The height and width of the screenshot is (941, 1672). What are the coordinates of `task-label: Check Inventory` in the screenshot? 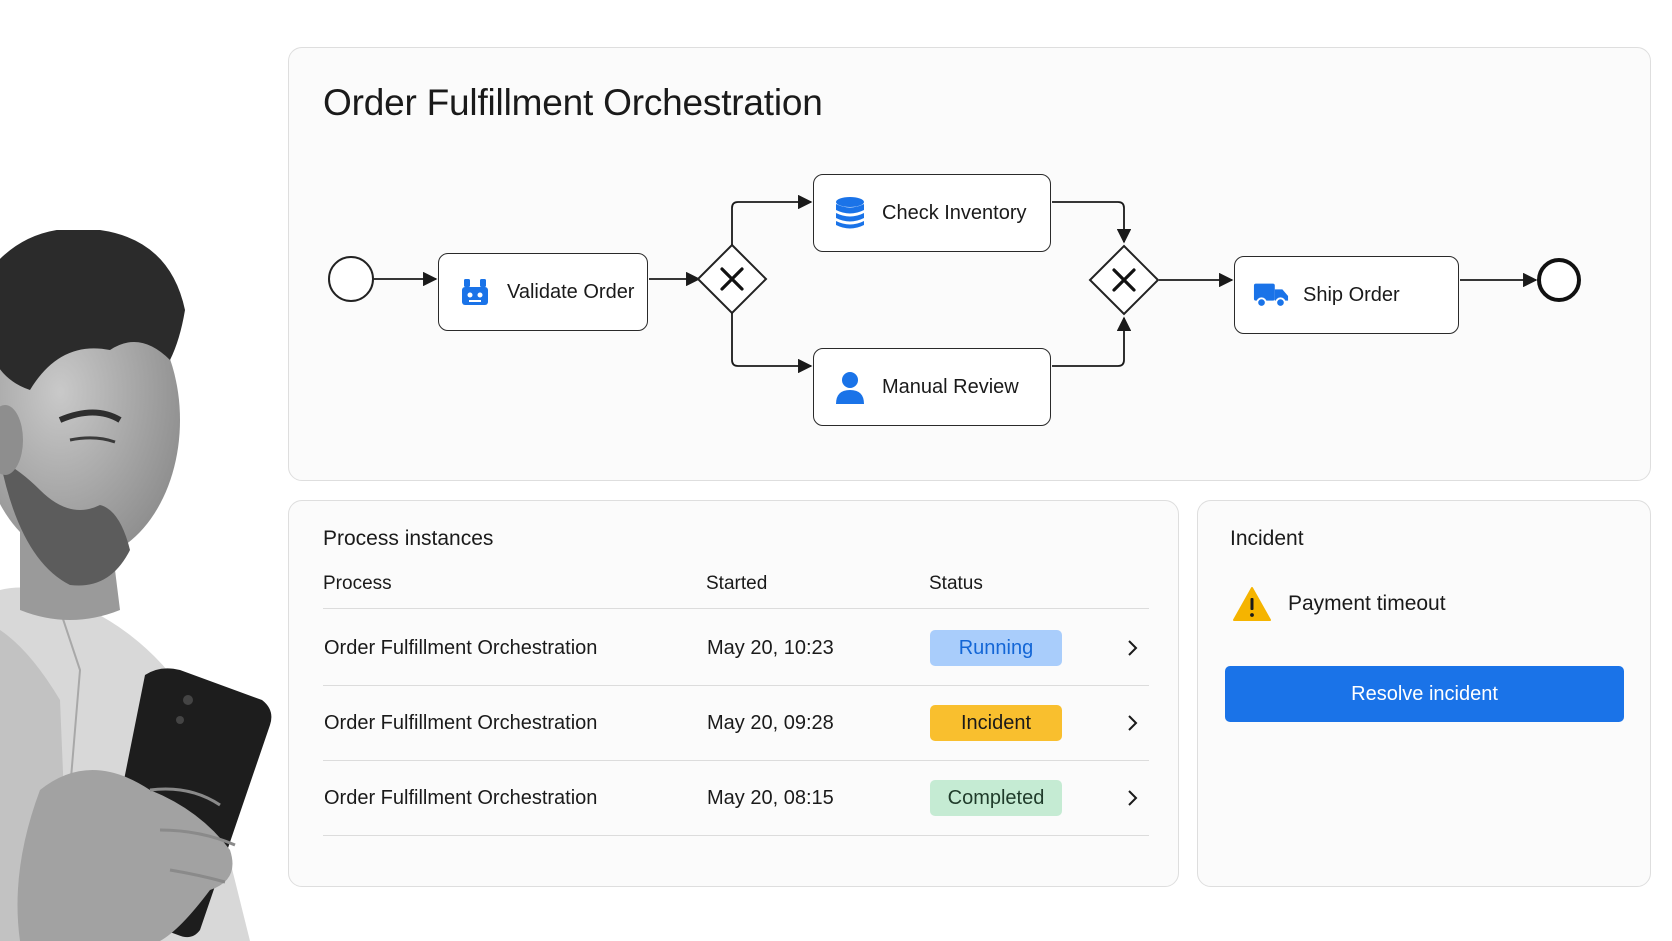 It's located at (954, 212).